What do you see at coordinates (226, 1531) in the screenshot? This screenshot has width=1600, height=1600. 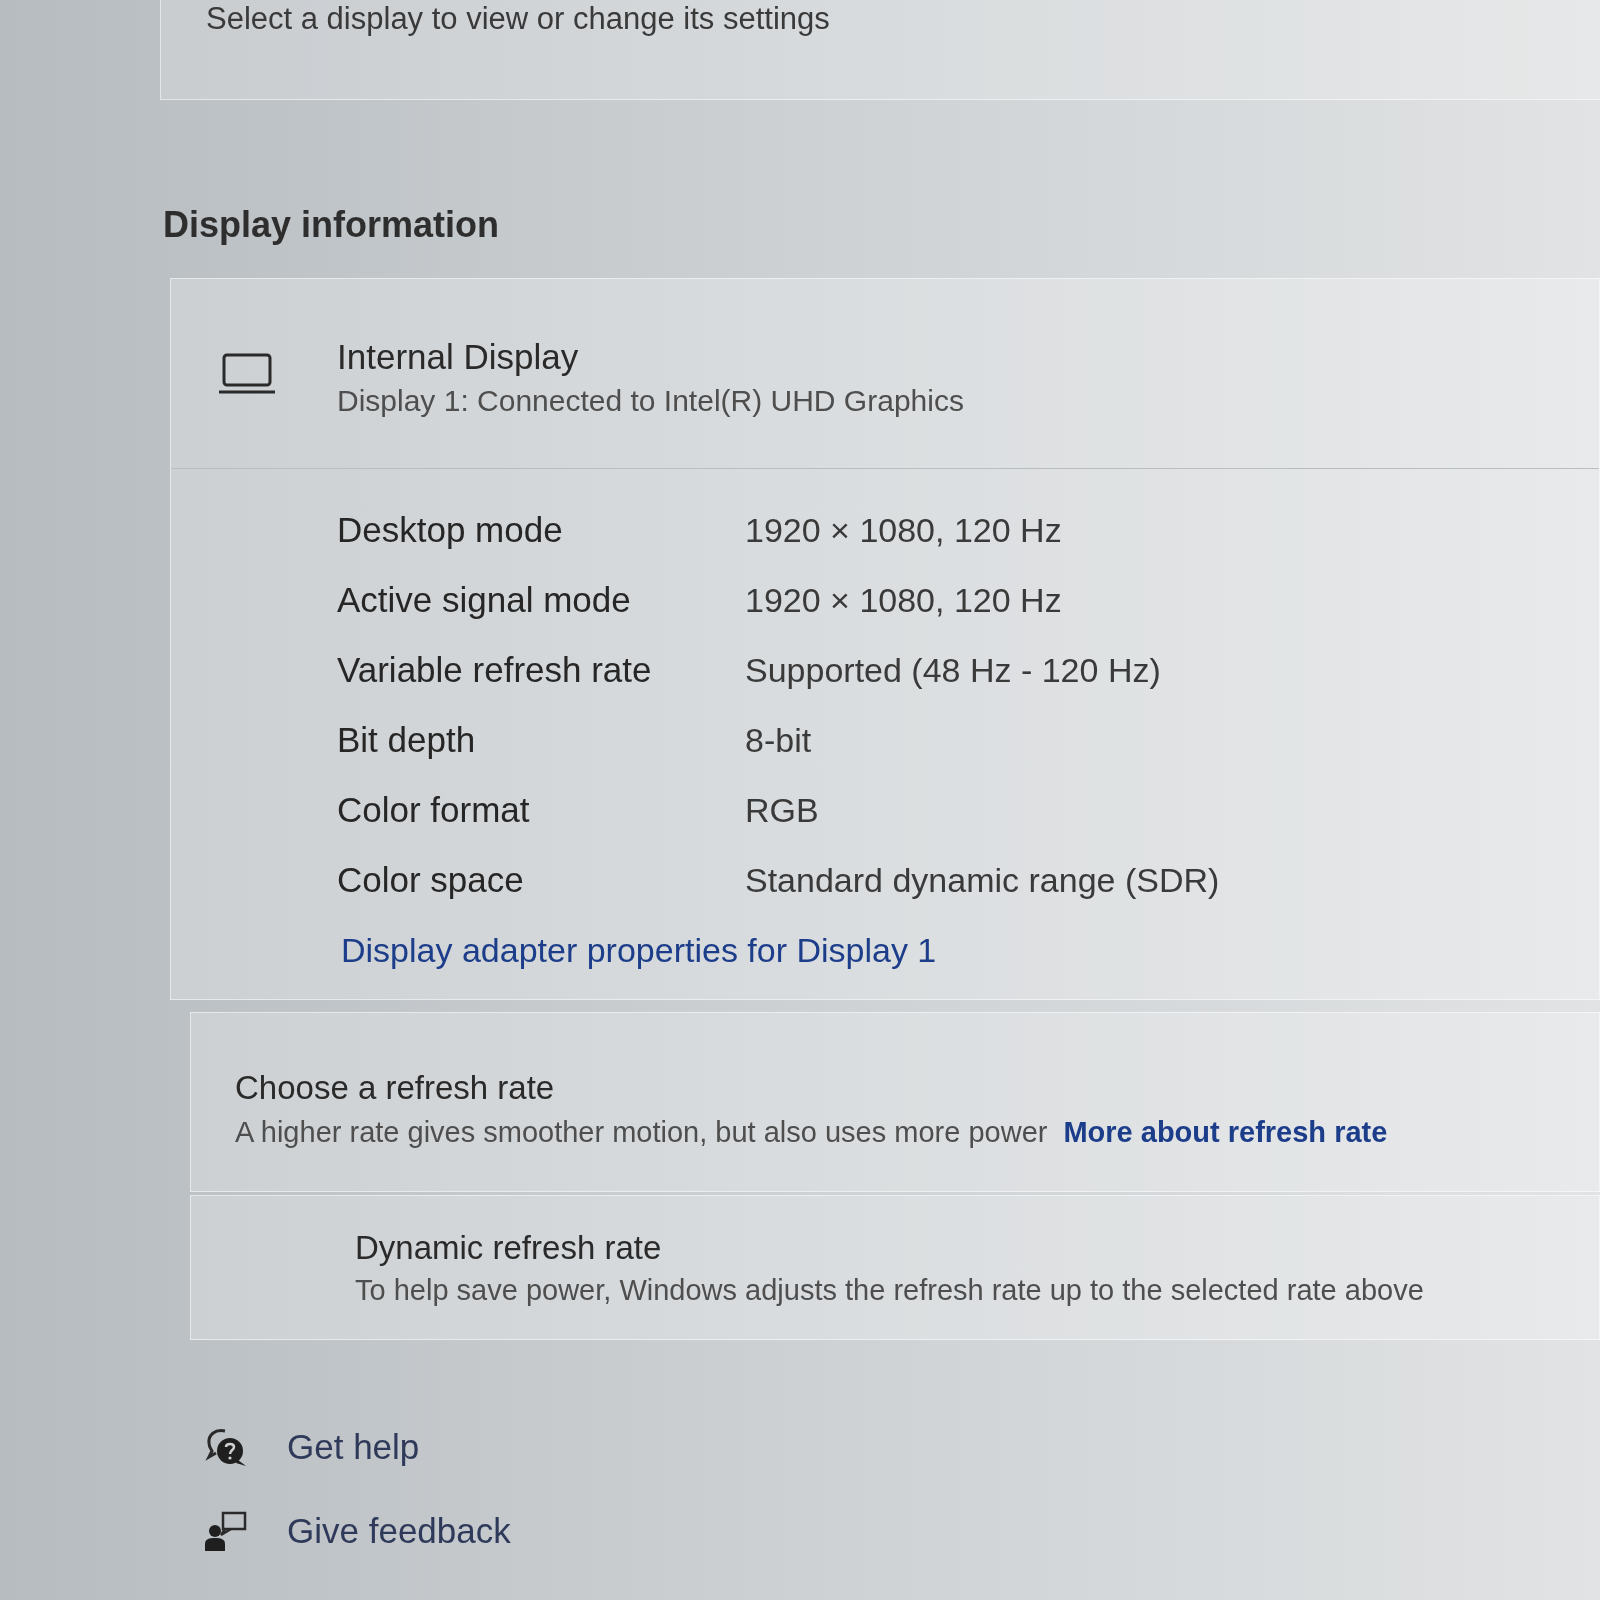 I see `person-feedback-icon` at bounding box center [226, 1531].